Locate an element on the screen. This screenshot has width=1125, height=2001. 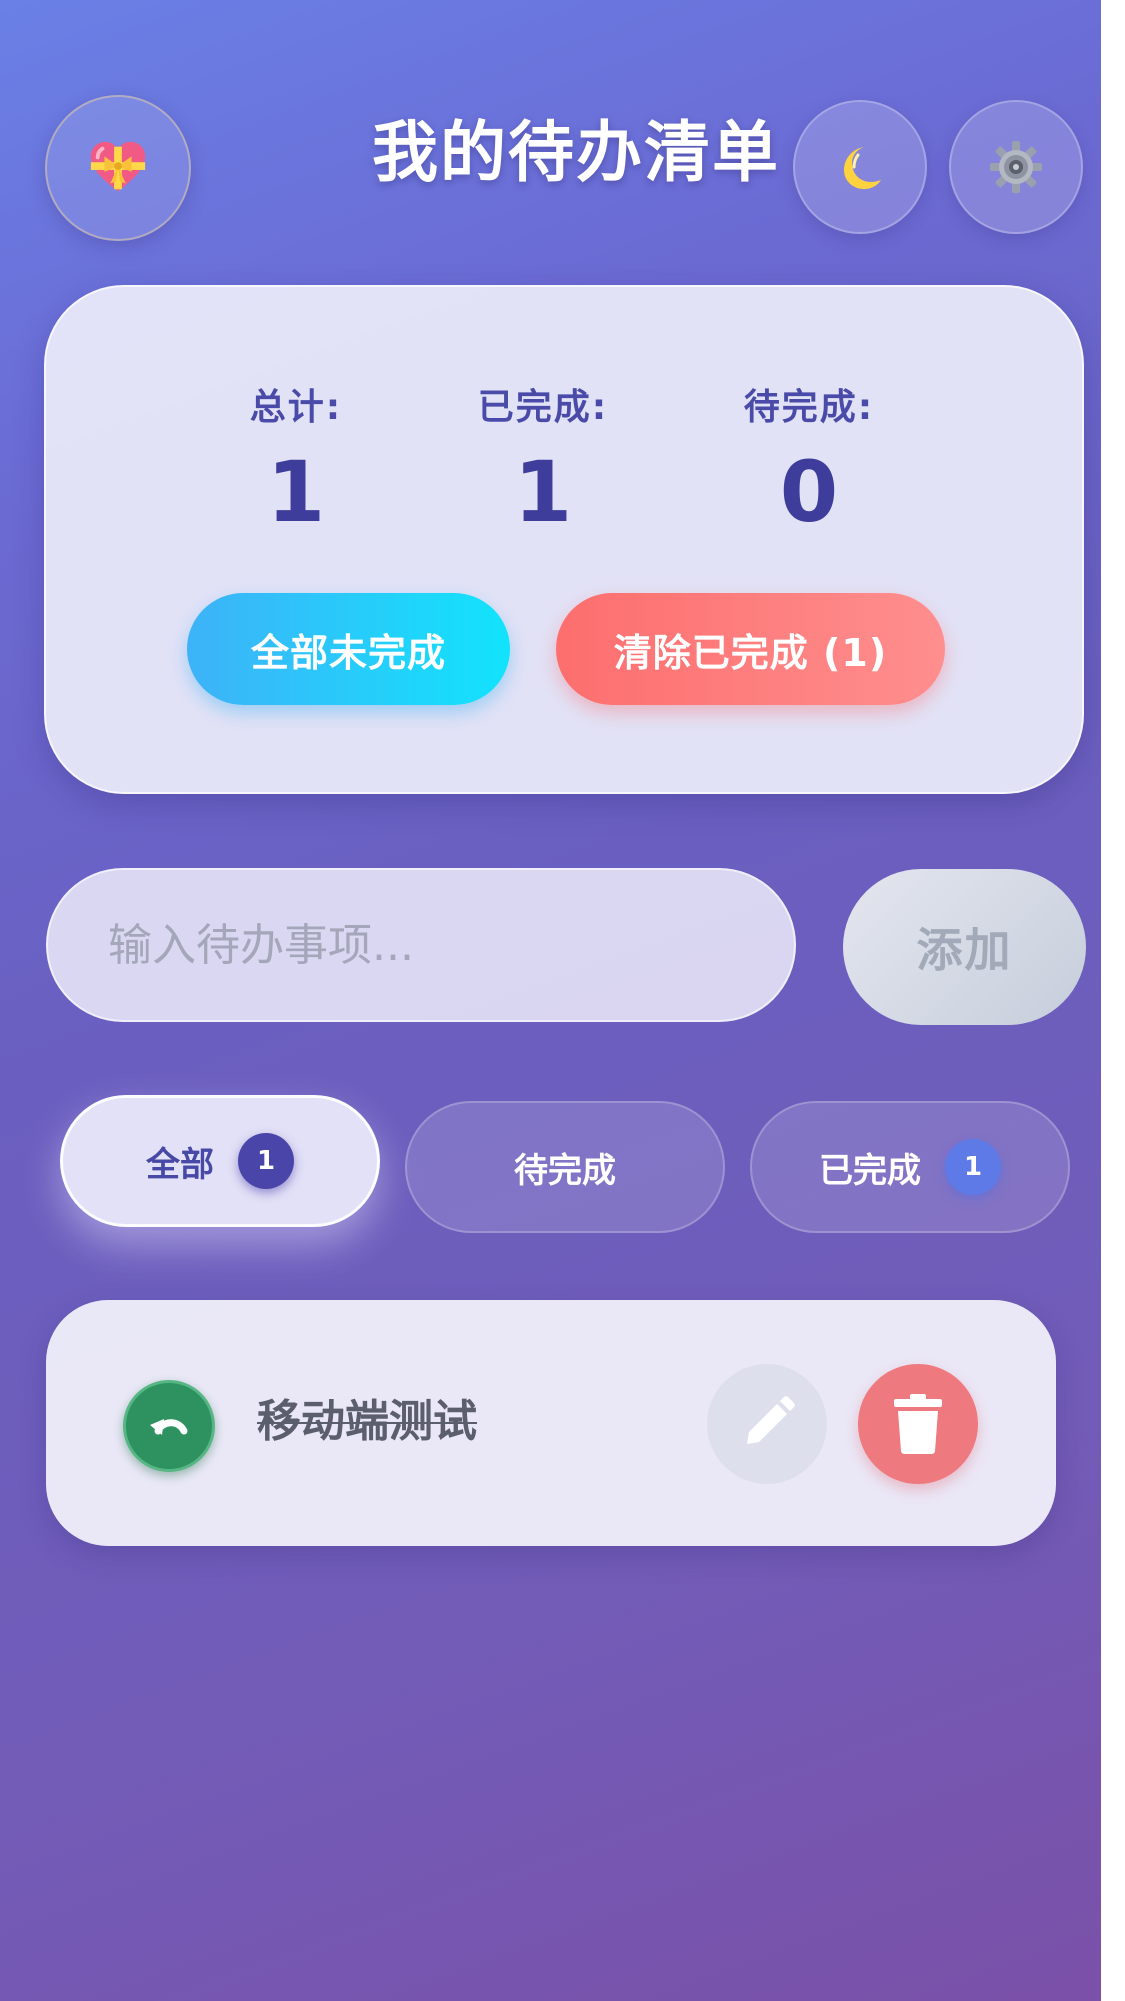
filter-tab-completed-label: 已完成 is located at coordinates (870, 1170).